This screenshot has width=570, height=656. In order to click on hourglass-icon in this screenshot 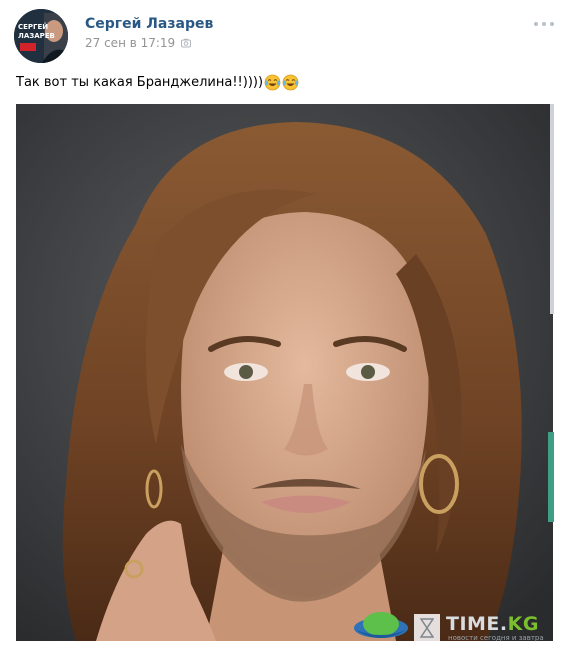, I will do `click(427, 628)`.